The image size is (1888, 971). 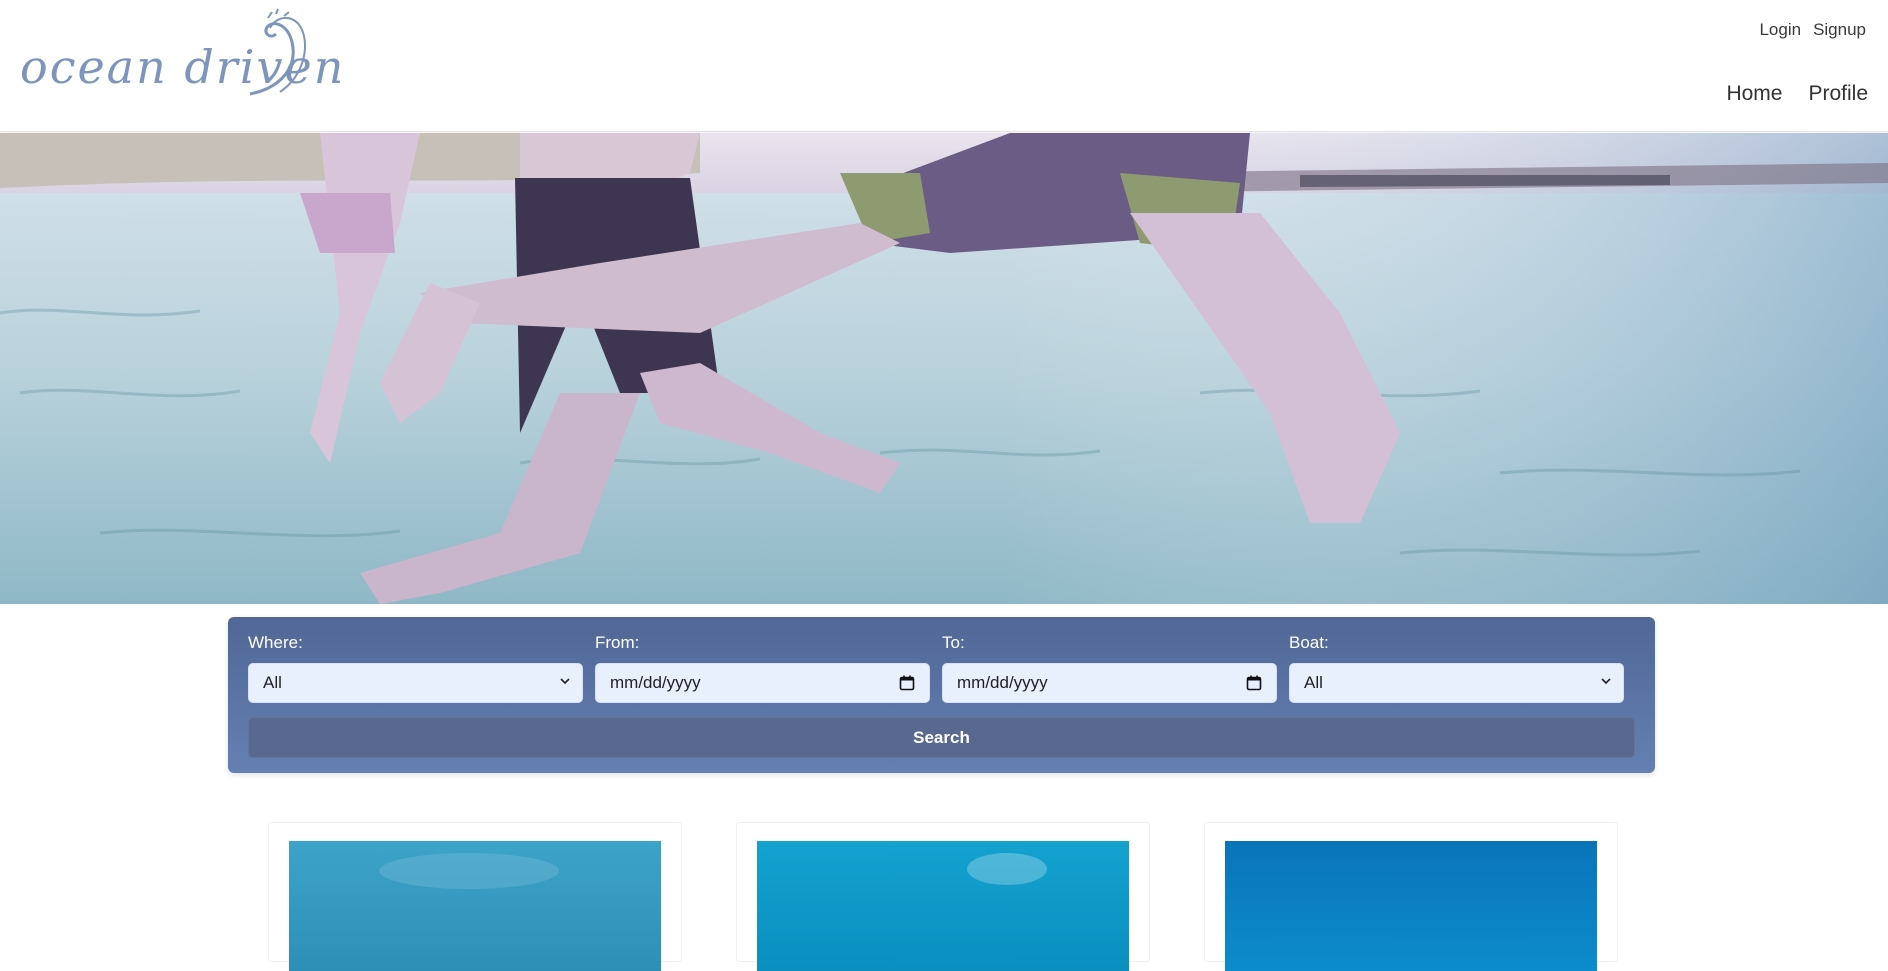 I want to click on logo: ocean driven, so click(x=180, y=58).